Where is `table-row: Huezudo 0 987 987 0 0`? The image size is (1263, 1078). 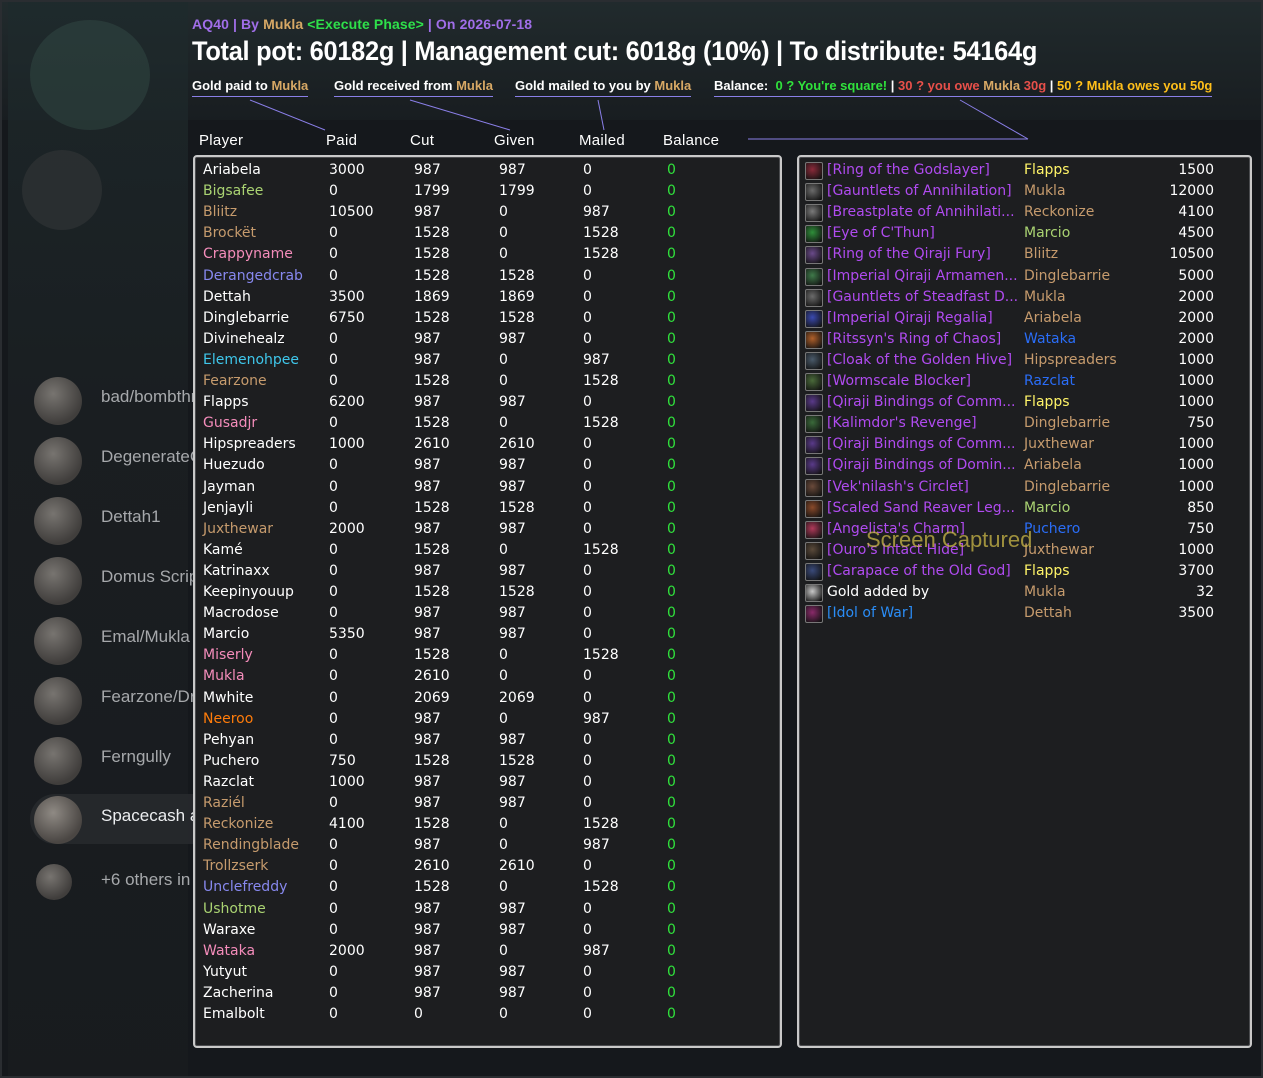 table-row: Huezudo 0 987 987 0 0 is located at coordinates (487, 465).